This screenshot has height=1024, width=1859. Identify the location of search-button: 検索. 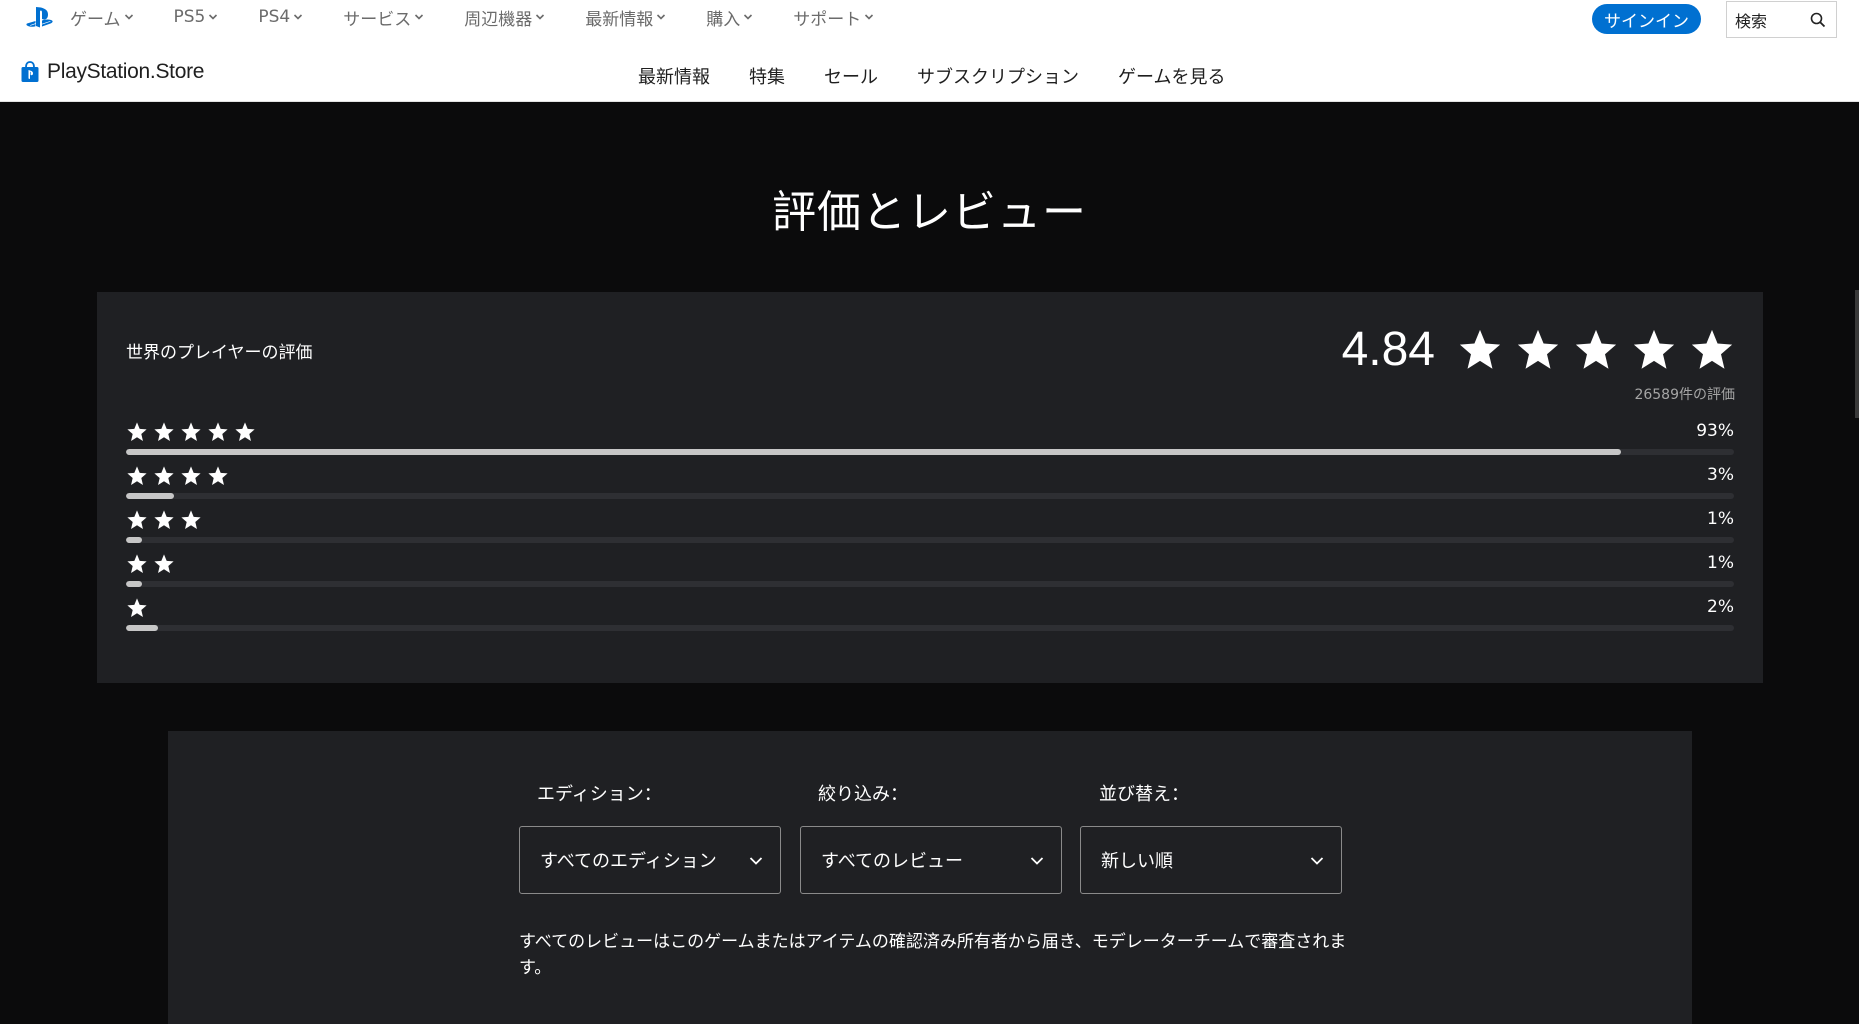
(1781, 19).